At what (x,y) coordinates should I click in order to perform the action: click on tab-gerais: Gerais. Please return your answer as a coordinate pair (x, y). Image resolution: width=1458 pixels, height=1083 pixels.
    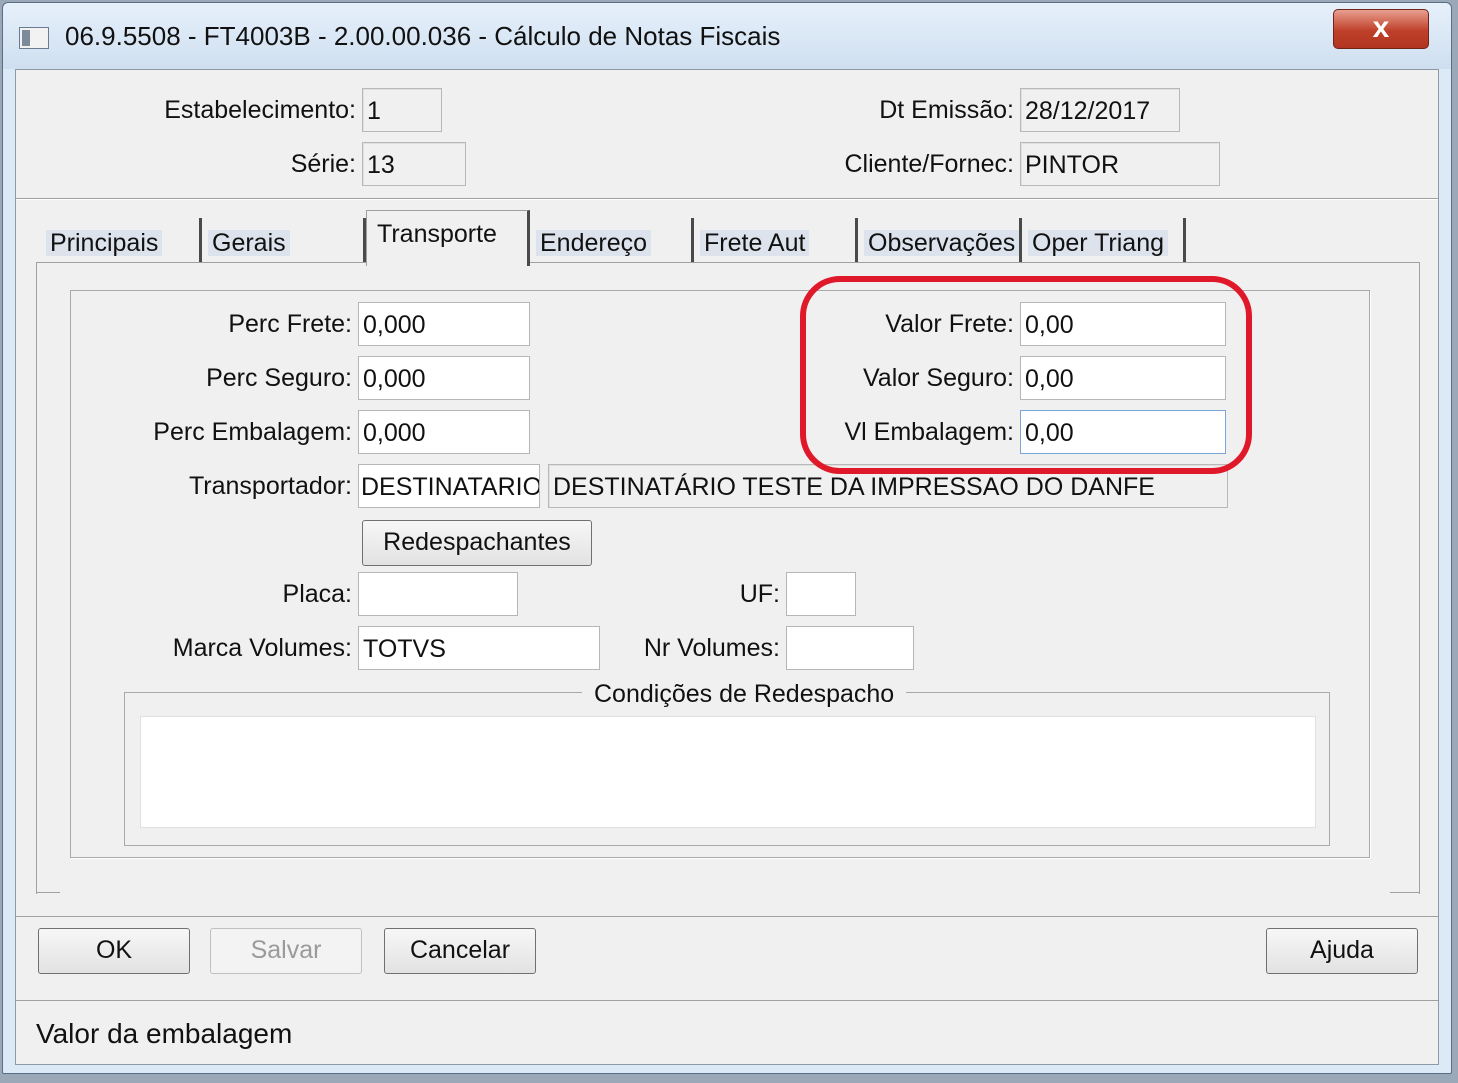
    Looking at the image, I should click on (284, 240).